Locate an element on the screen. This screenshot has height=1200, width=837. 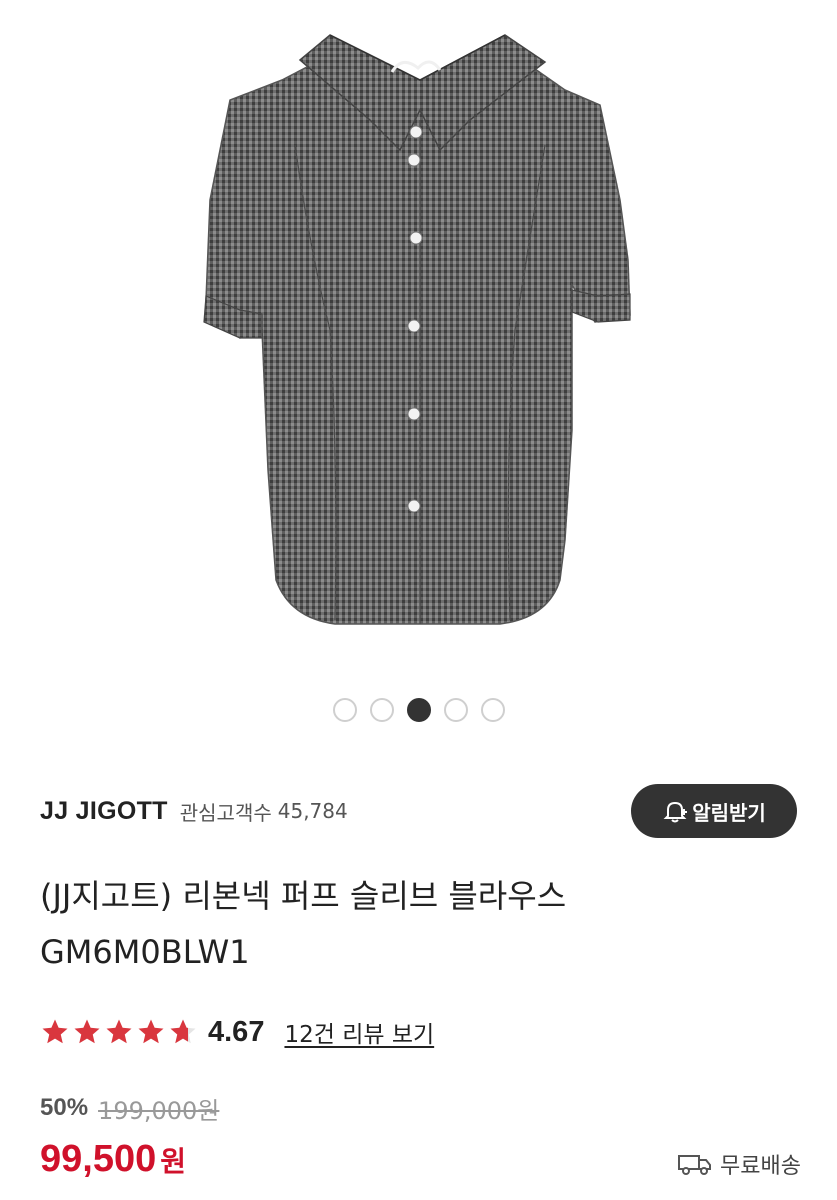
truck-icon is located at coordinates (695, 1165).